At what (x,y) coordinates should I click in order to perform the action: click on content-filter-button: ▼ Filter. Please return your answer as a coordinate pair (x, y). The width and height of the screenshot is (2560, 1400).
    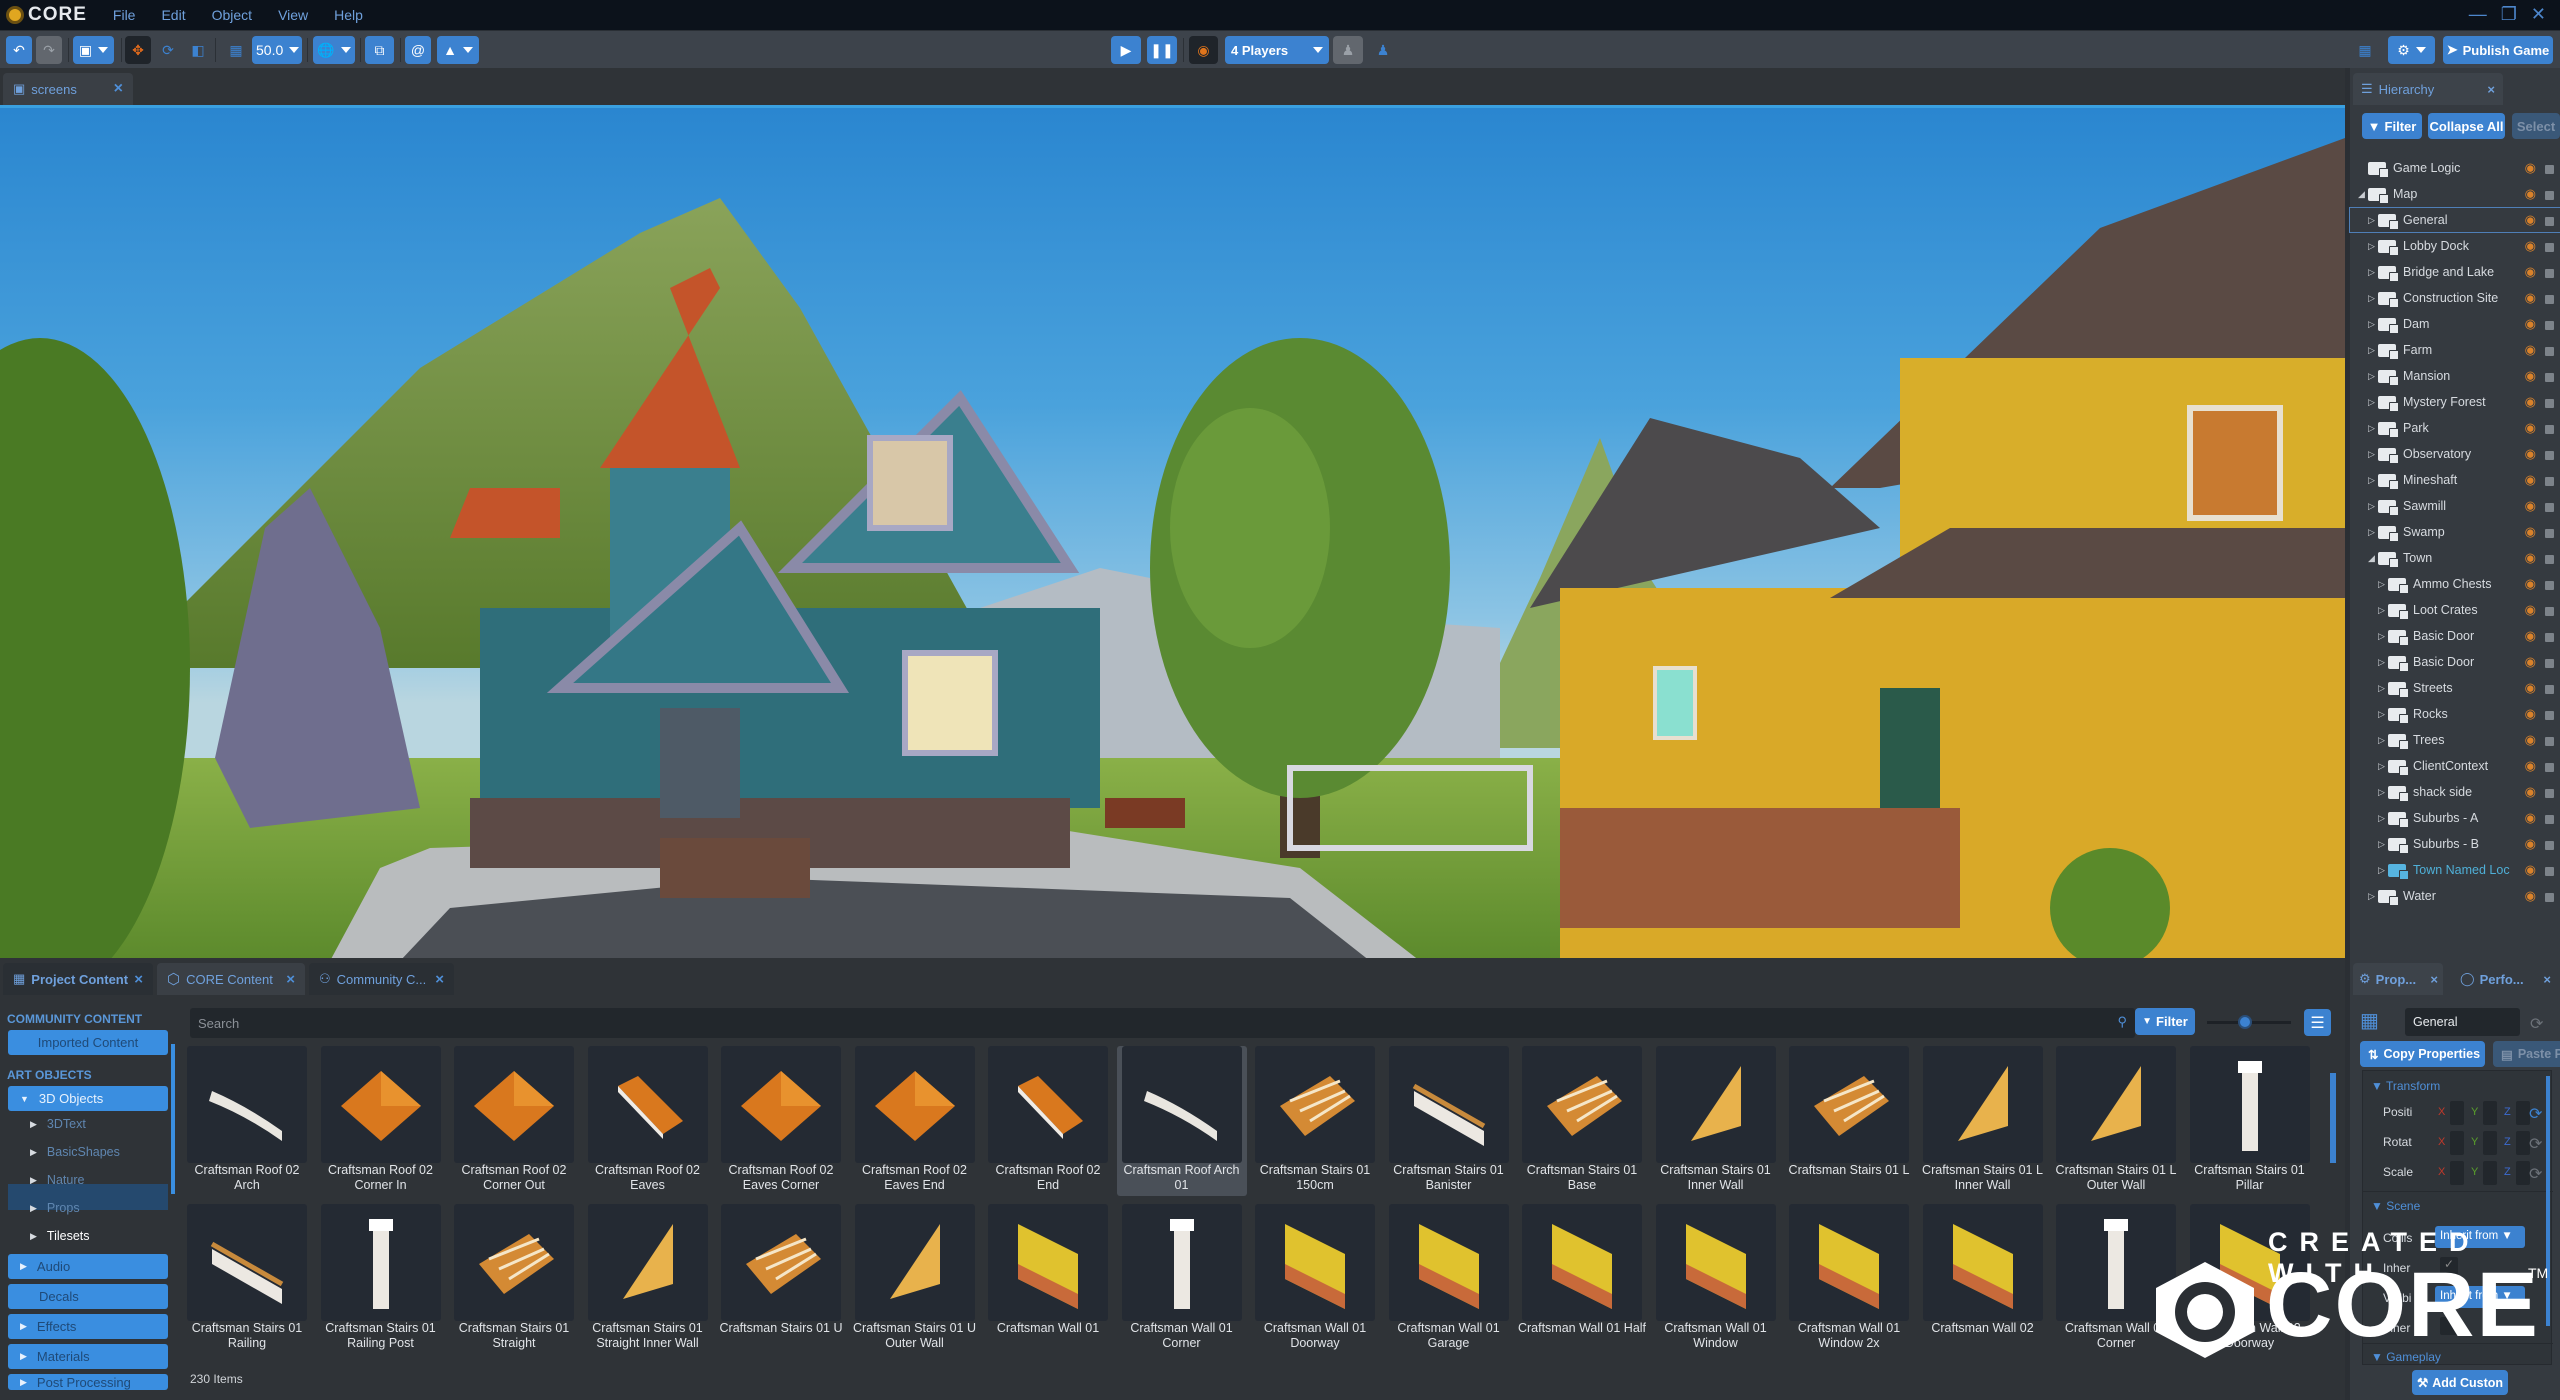
    Looking at the image, I should click on (2165, 1021).